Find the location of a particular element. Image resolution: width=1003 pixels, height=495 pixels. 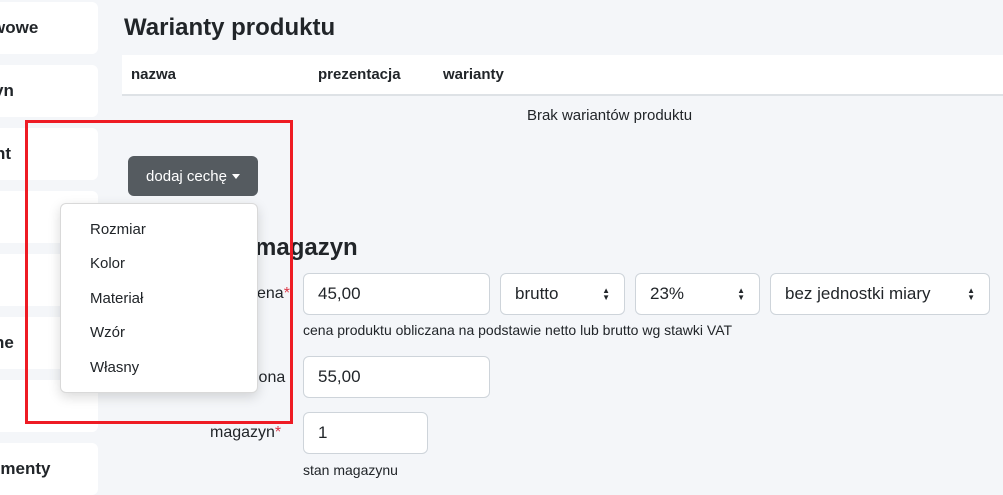

crossed-price-input: 55,00 is located at coordinates (396, 377).